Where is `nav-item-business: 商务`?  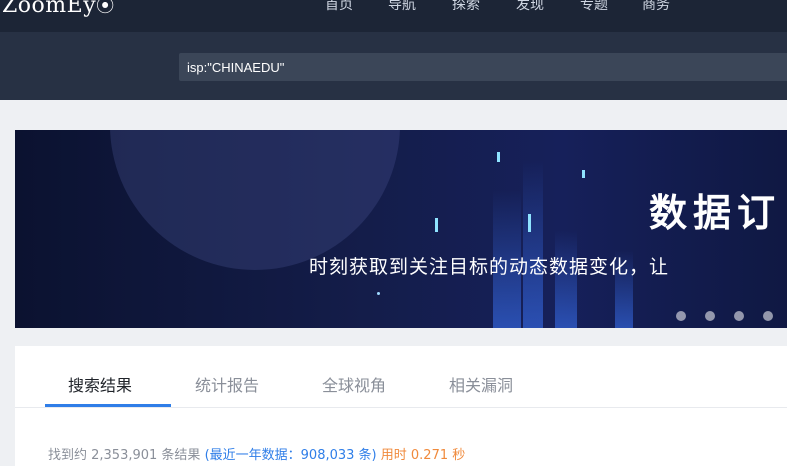 nav-item-business: 商务 is located at coordinates (656, 7).